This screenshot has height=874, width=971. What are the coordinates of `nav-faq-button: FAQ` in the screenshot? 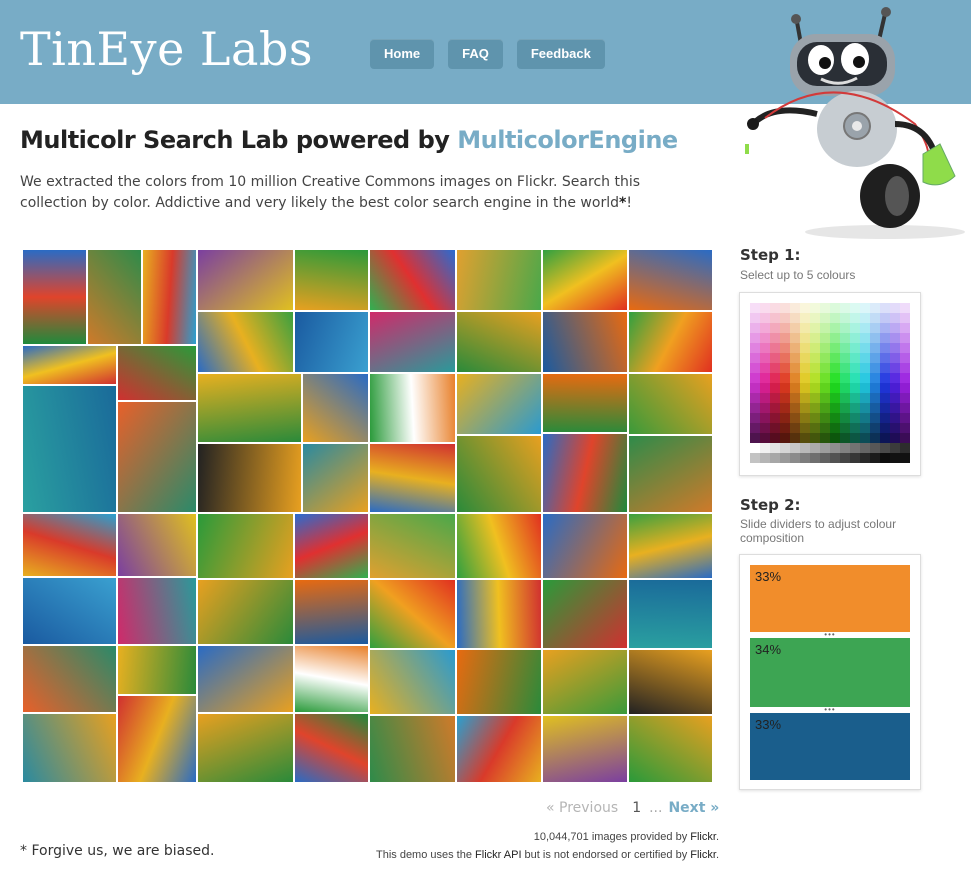 It's located at (475, 54).